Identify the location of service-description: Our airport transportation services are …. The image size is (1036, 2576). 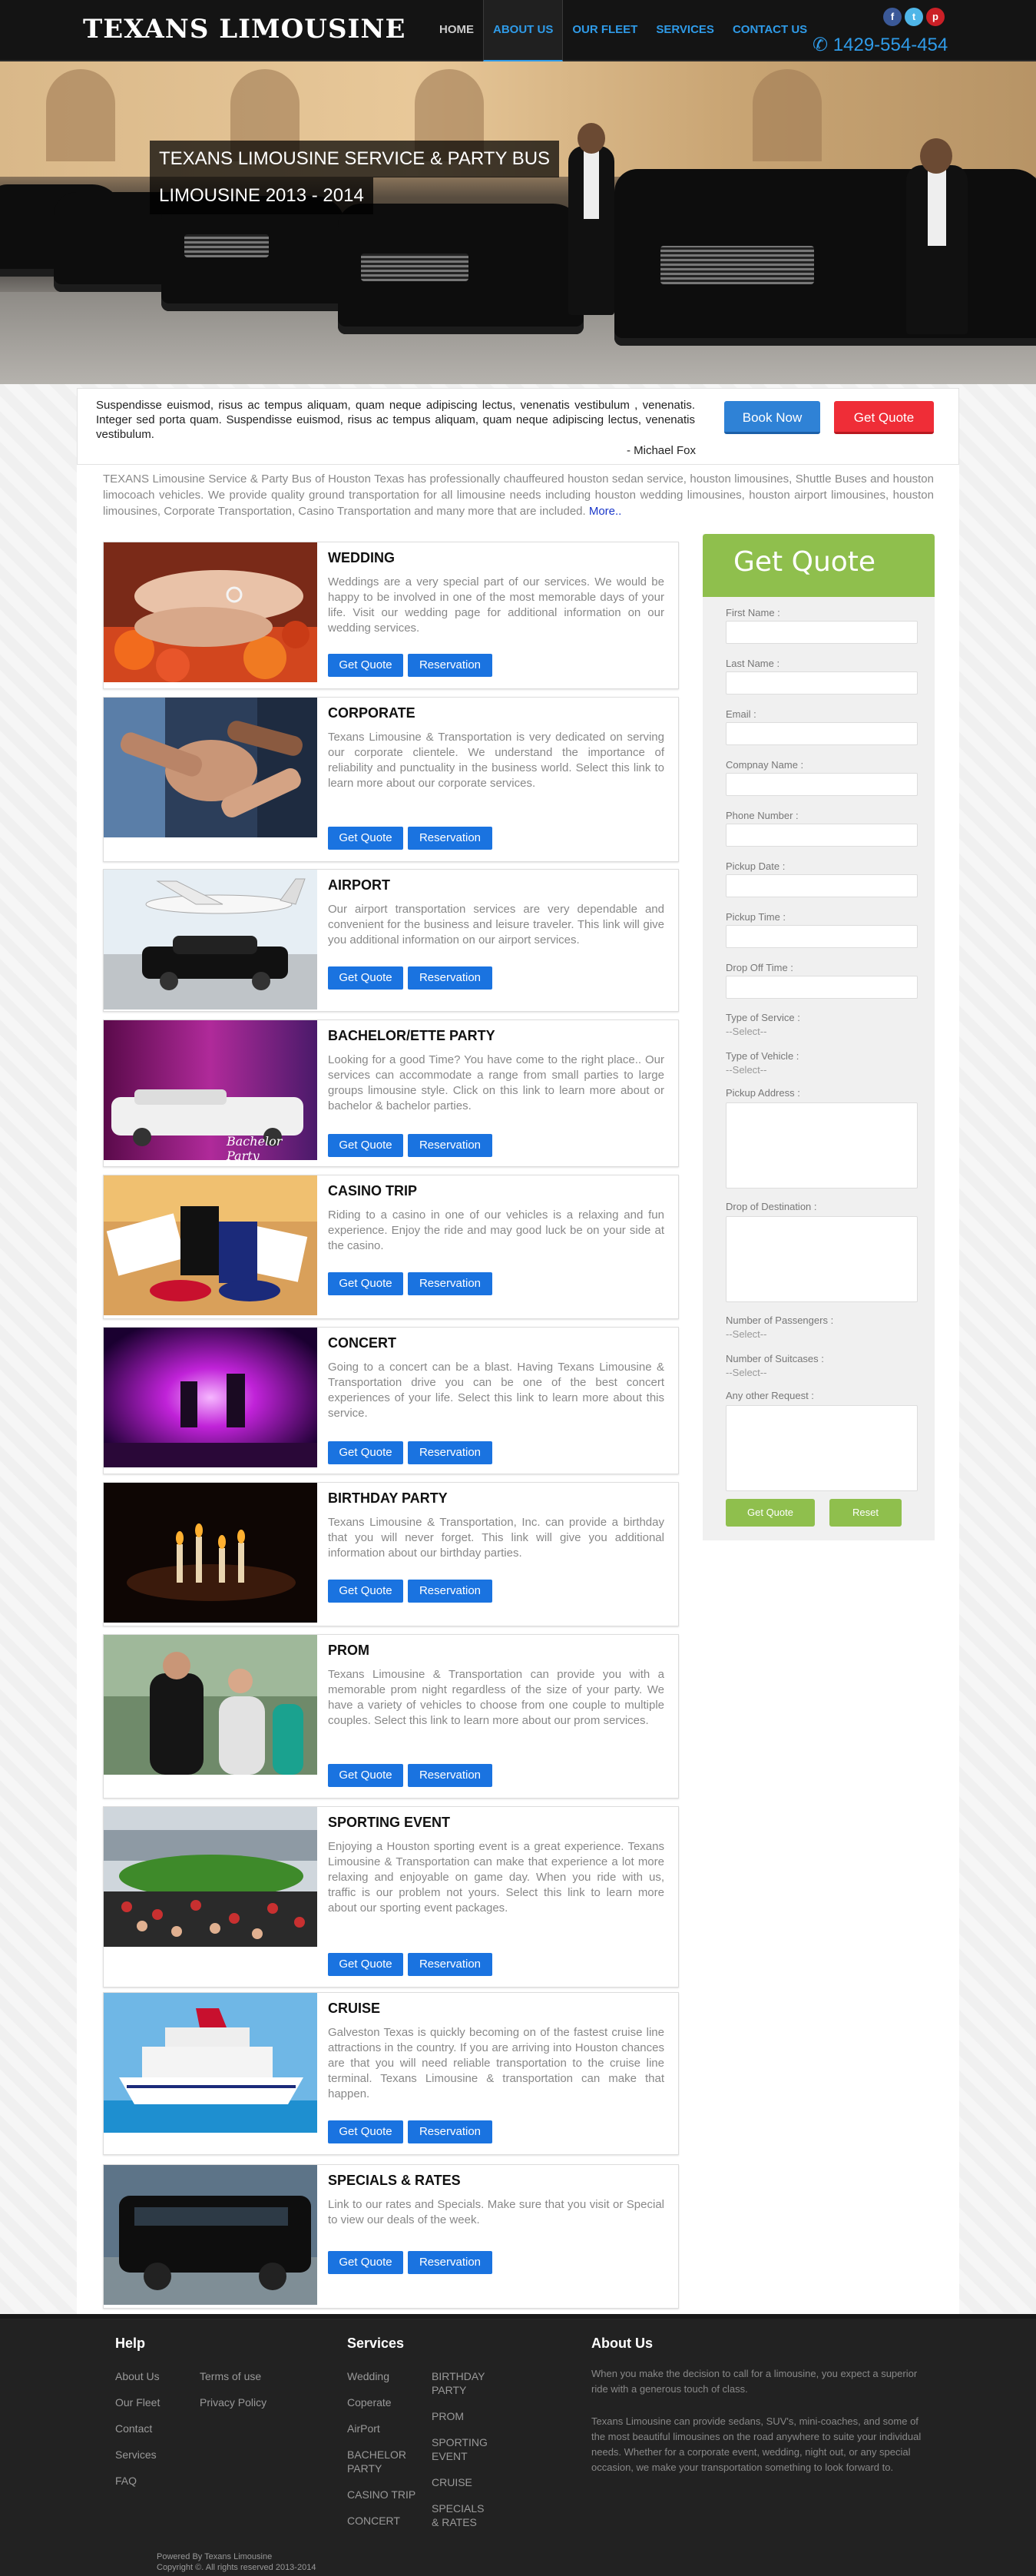
(496, 925).